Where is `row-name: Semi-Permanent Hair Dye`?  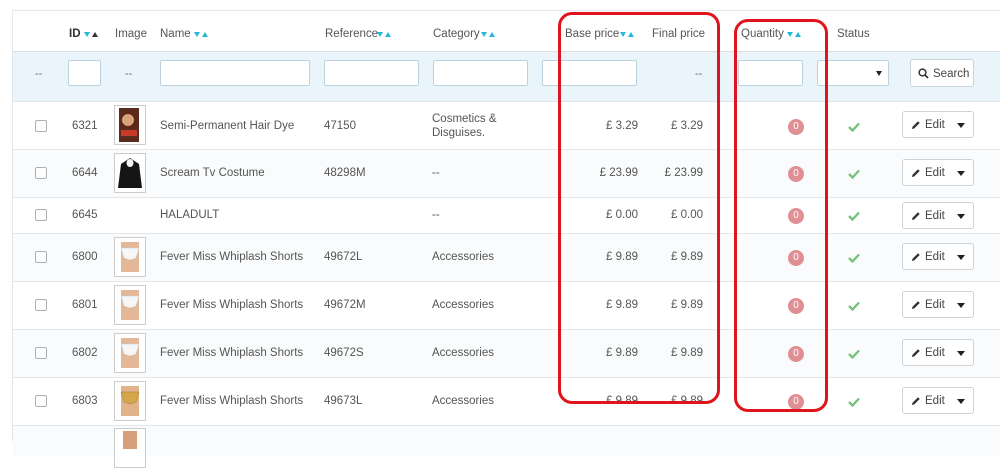 row-name: Semi-Permanent Hair Dye is located at coordinates (227, 126).